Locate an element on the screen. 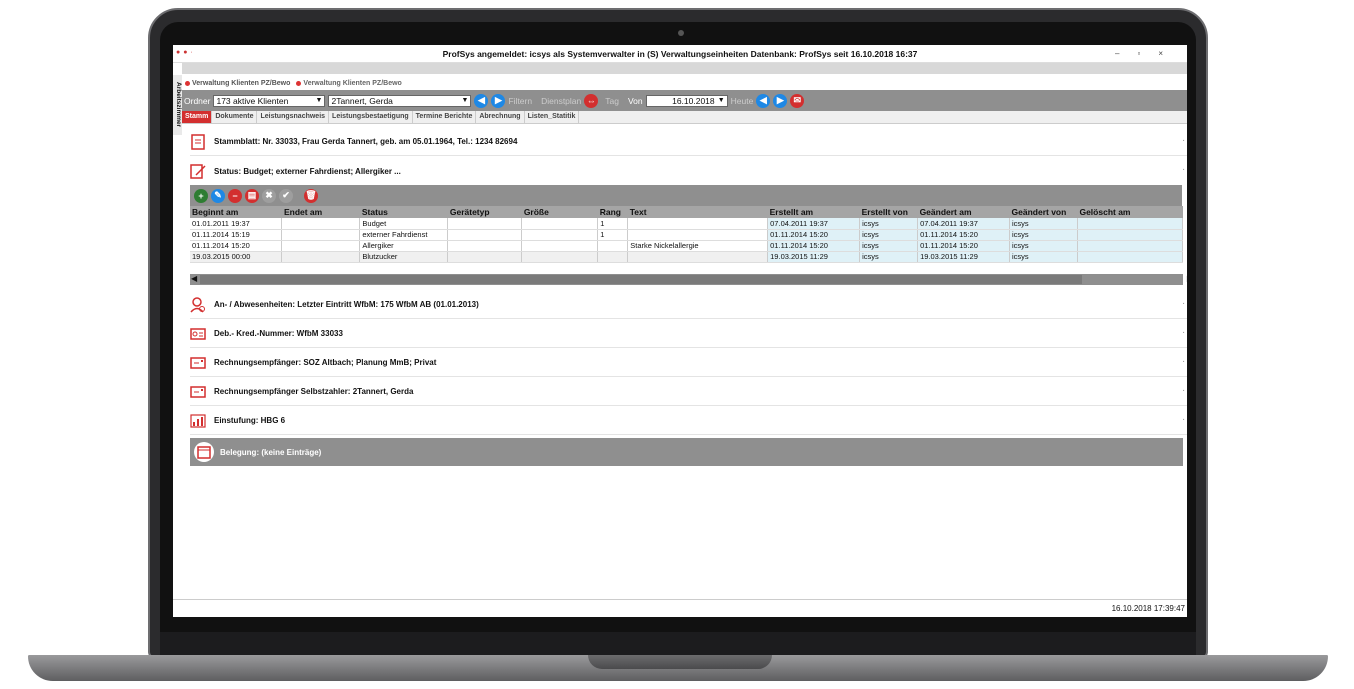 Image resolution: width=1354 pixels, height=689 pixels. scroll-thumb is located at coordinates (641, 279).